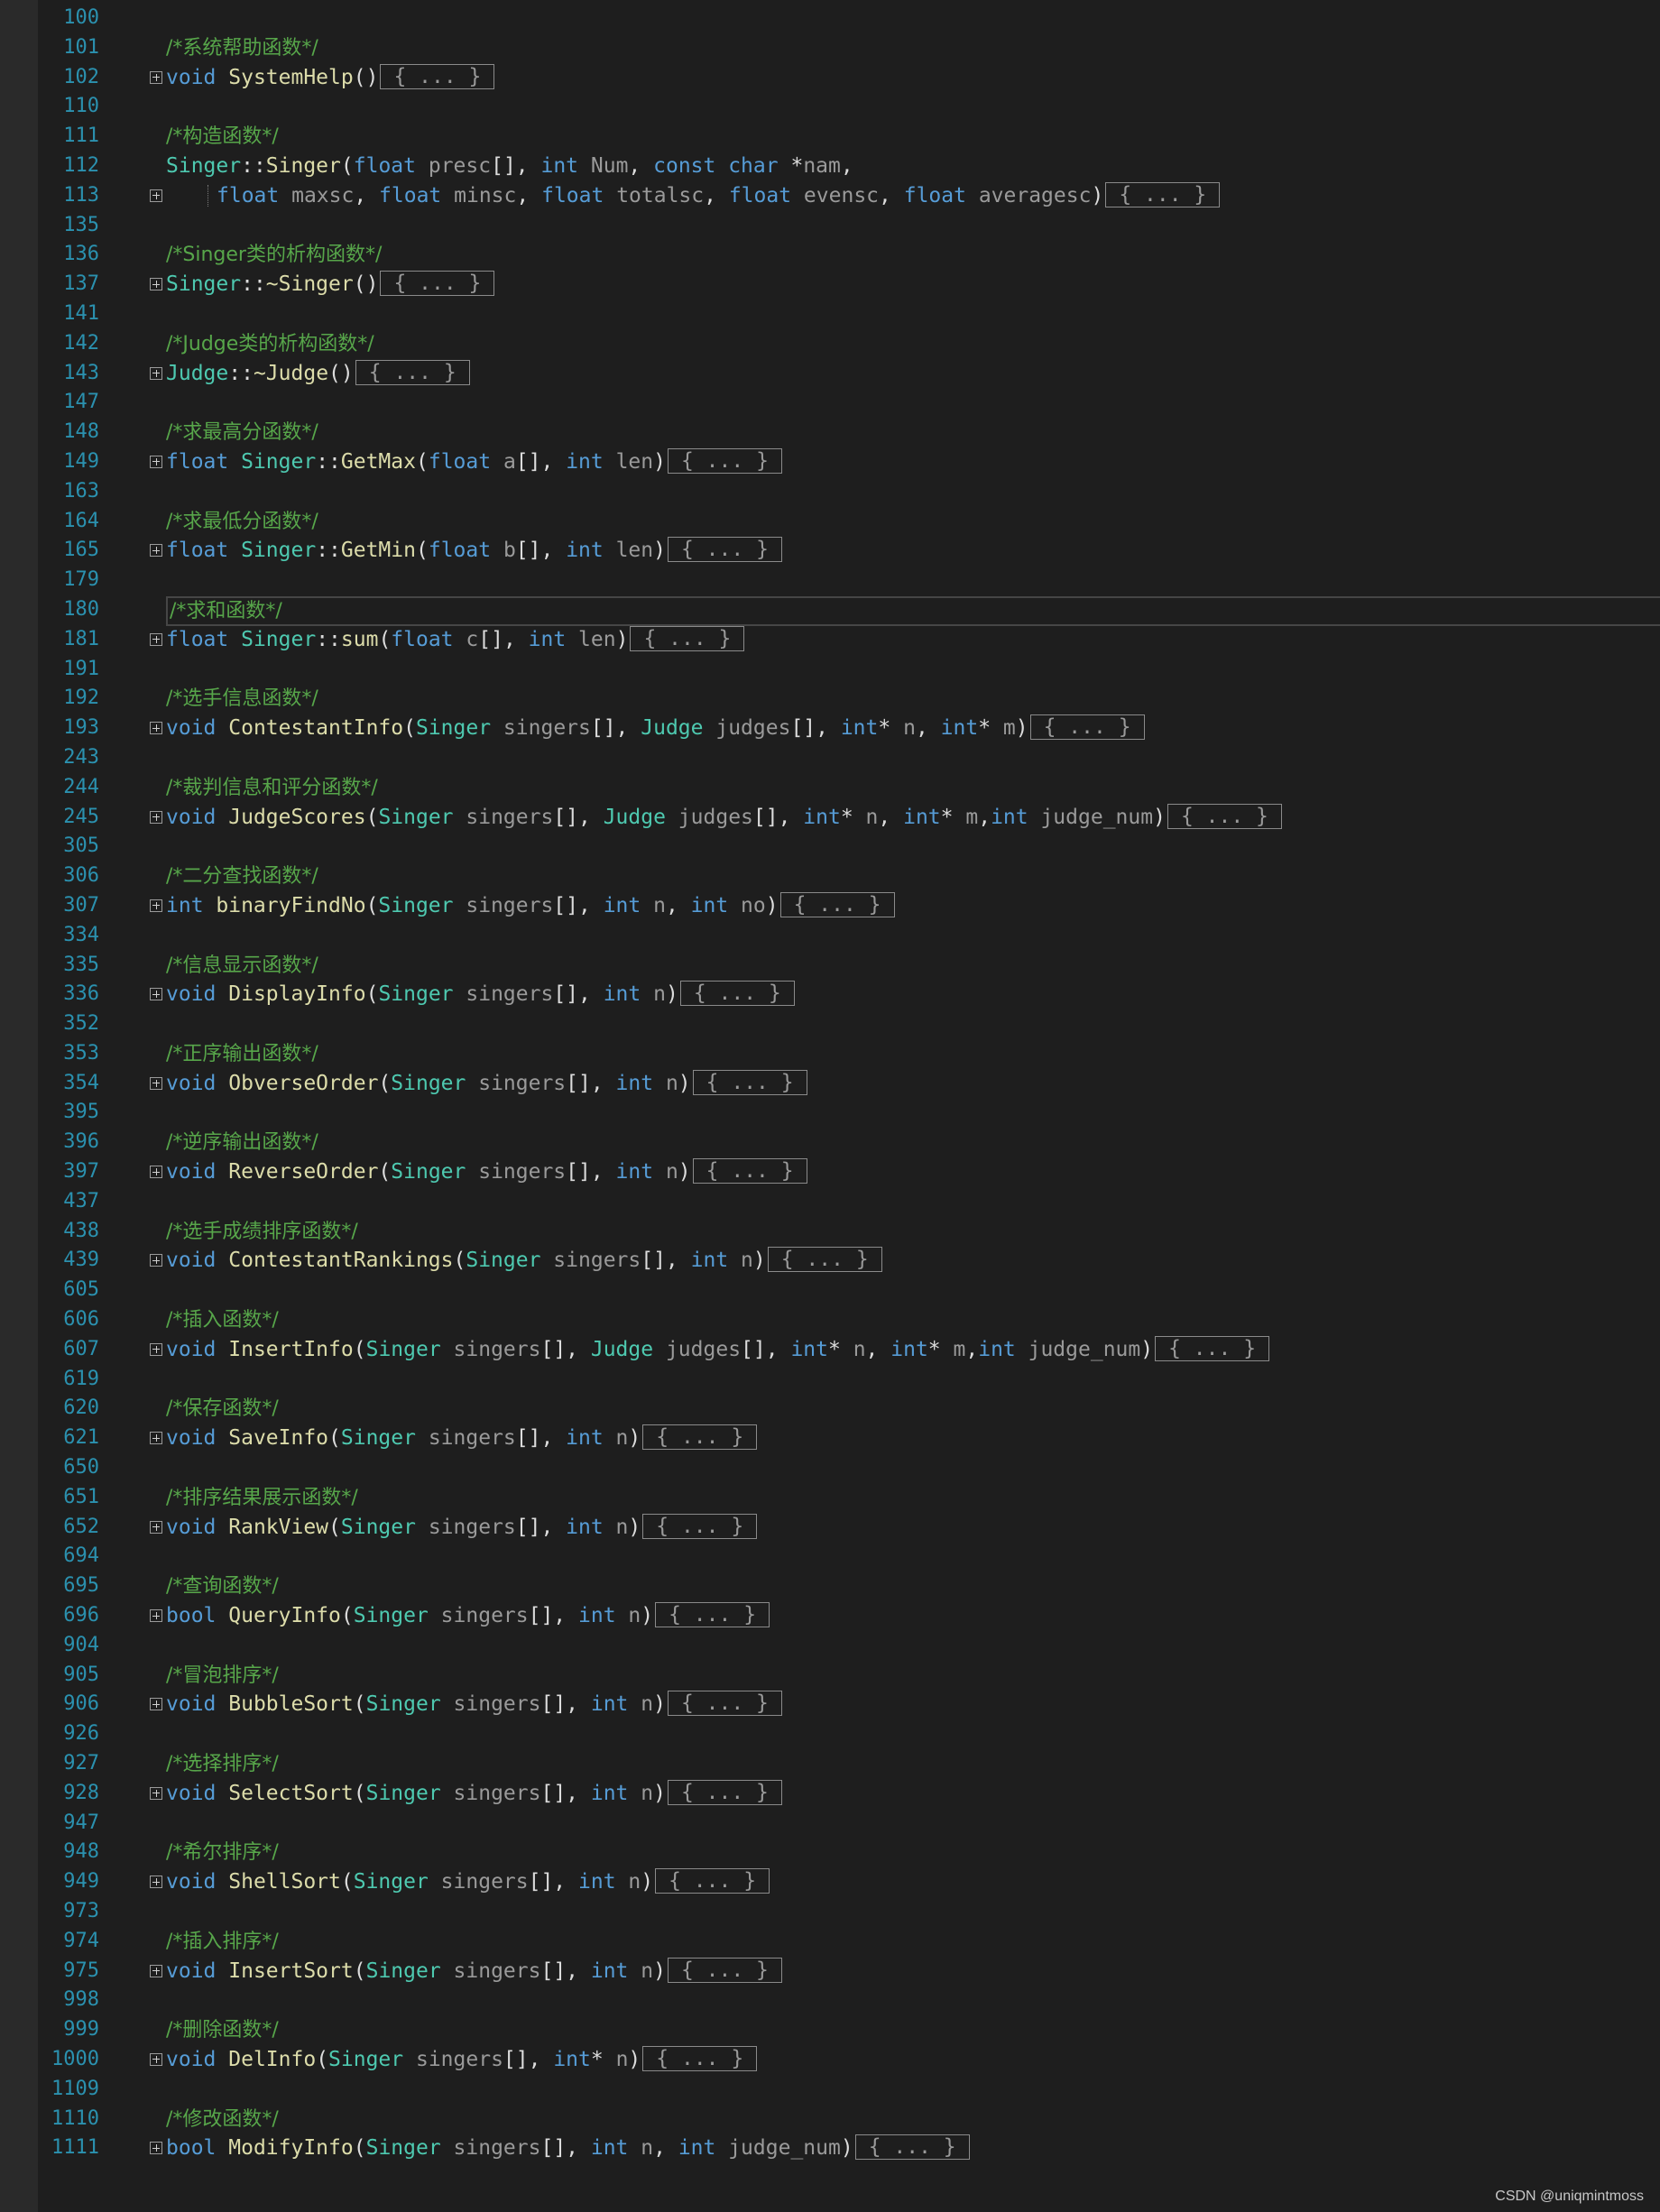 The image size is (1660, 2212). What do you see at coordinates (849, 758) in the screenshot?
I see `code-line: 243` at bounding box center [849, 758].